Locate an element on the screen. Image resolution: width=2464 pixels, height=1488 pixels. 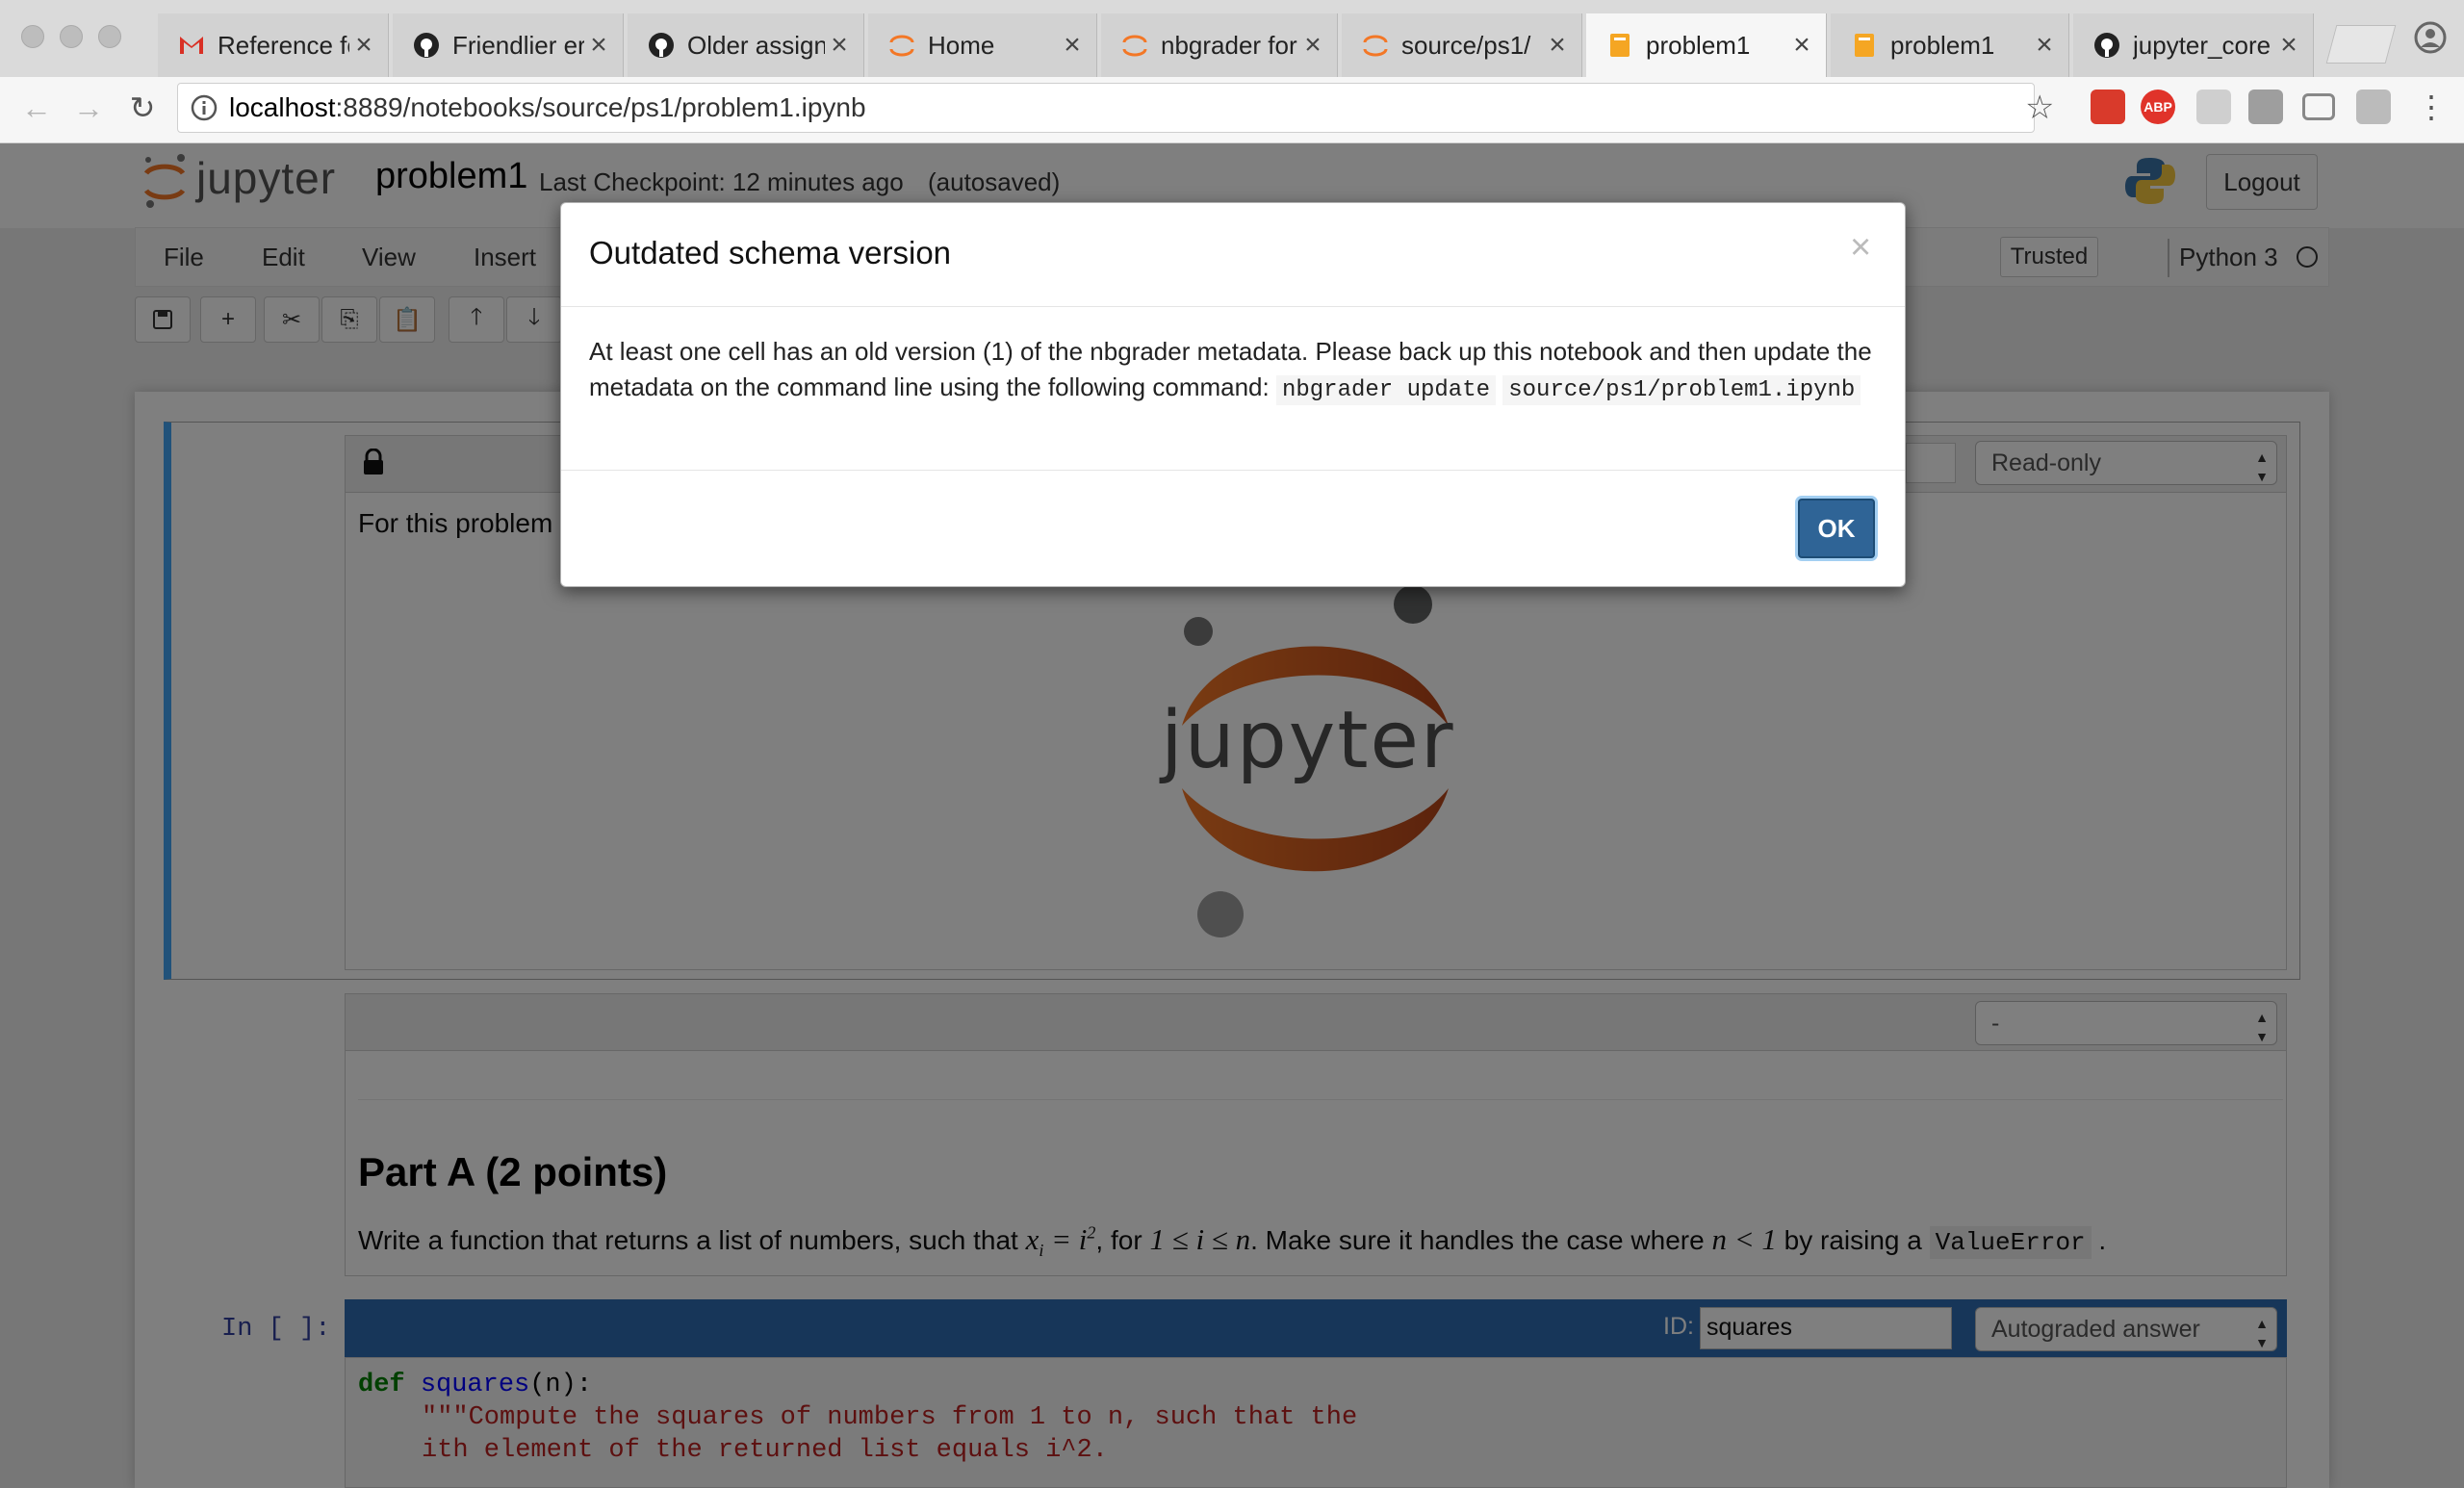
bookmark-star-icon: ☆ is located at coordinates (2039, 108).